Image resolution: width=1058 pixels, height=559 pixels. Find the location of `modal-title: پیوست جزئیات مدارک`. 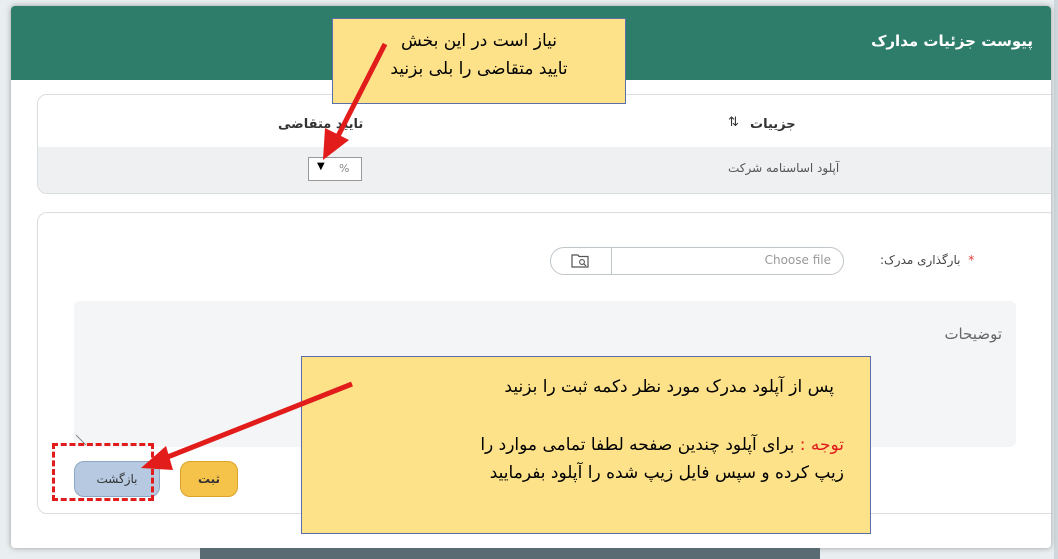

modal-title: پیوست جزئیات مدارک is located at coordinates (952, 41).